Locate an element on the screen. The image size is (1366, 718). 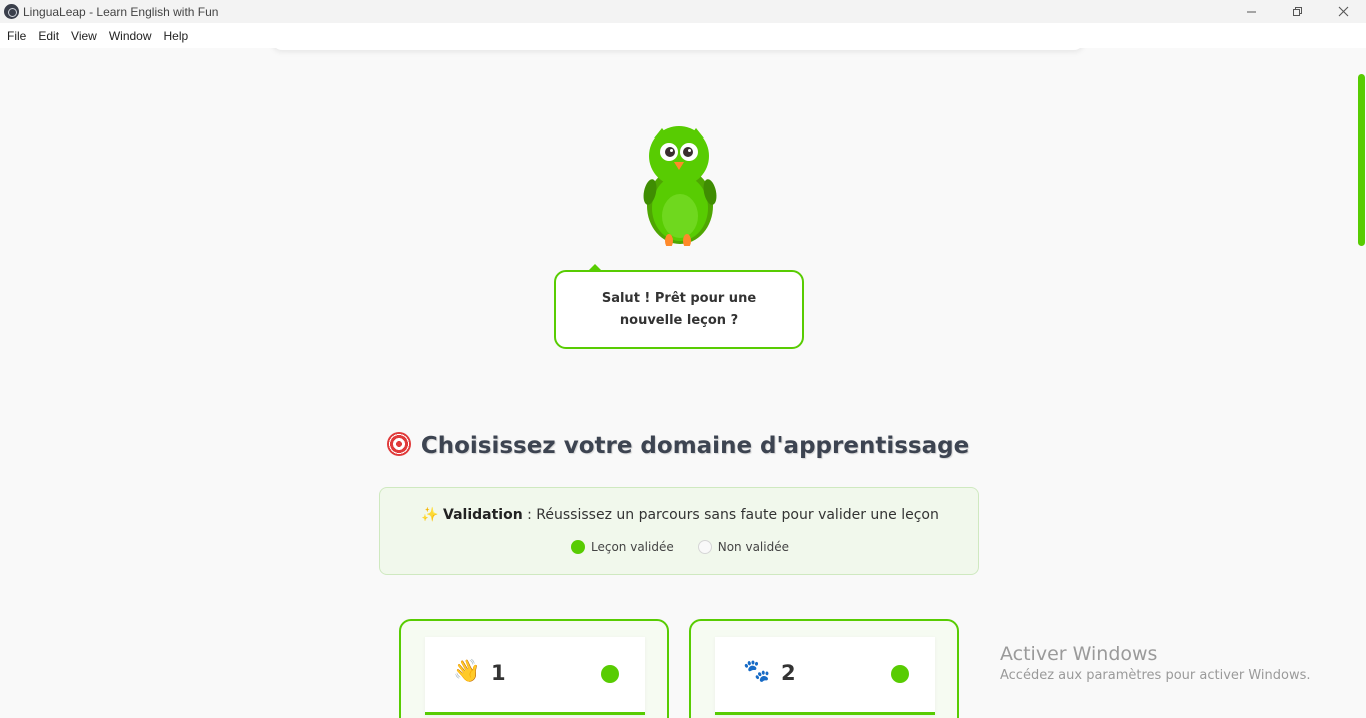
minimize-icon is located at coordinates (1251, 12).